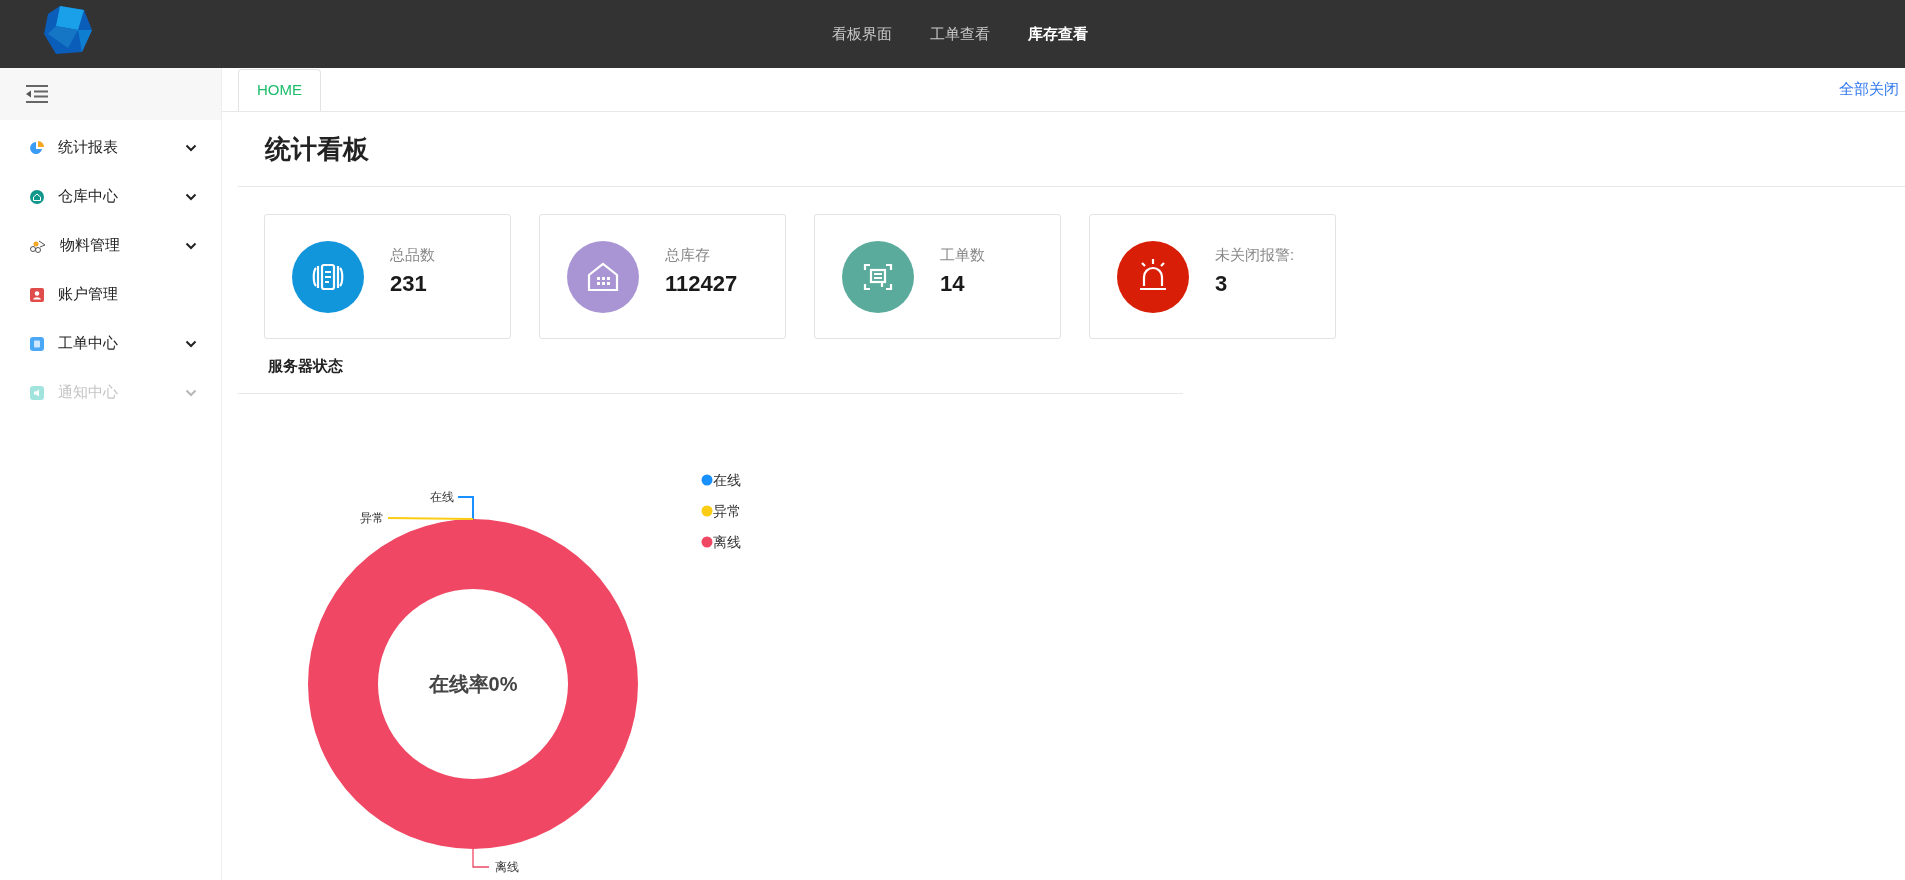 Image resolution: width=1905 pixels, height=880 pixels. Describe the element at coordinates (110, 343) in the screenshot. I see `sidebar-item: 工单中心` at that location.